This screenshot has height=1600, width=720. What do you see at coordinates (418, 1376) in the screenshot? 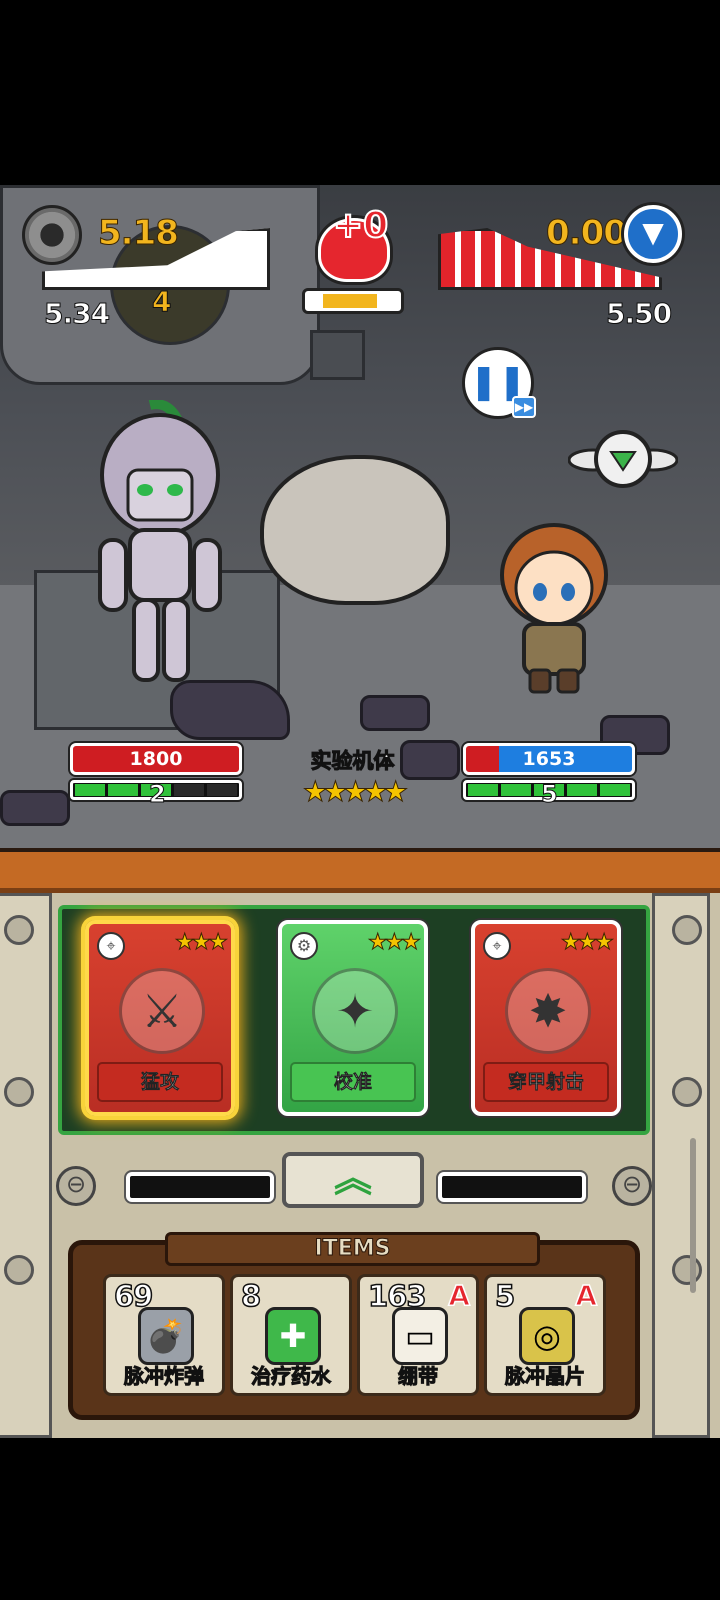
I see `item-label: 绷带` at bounding box center [418, 1376].